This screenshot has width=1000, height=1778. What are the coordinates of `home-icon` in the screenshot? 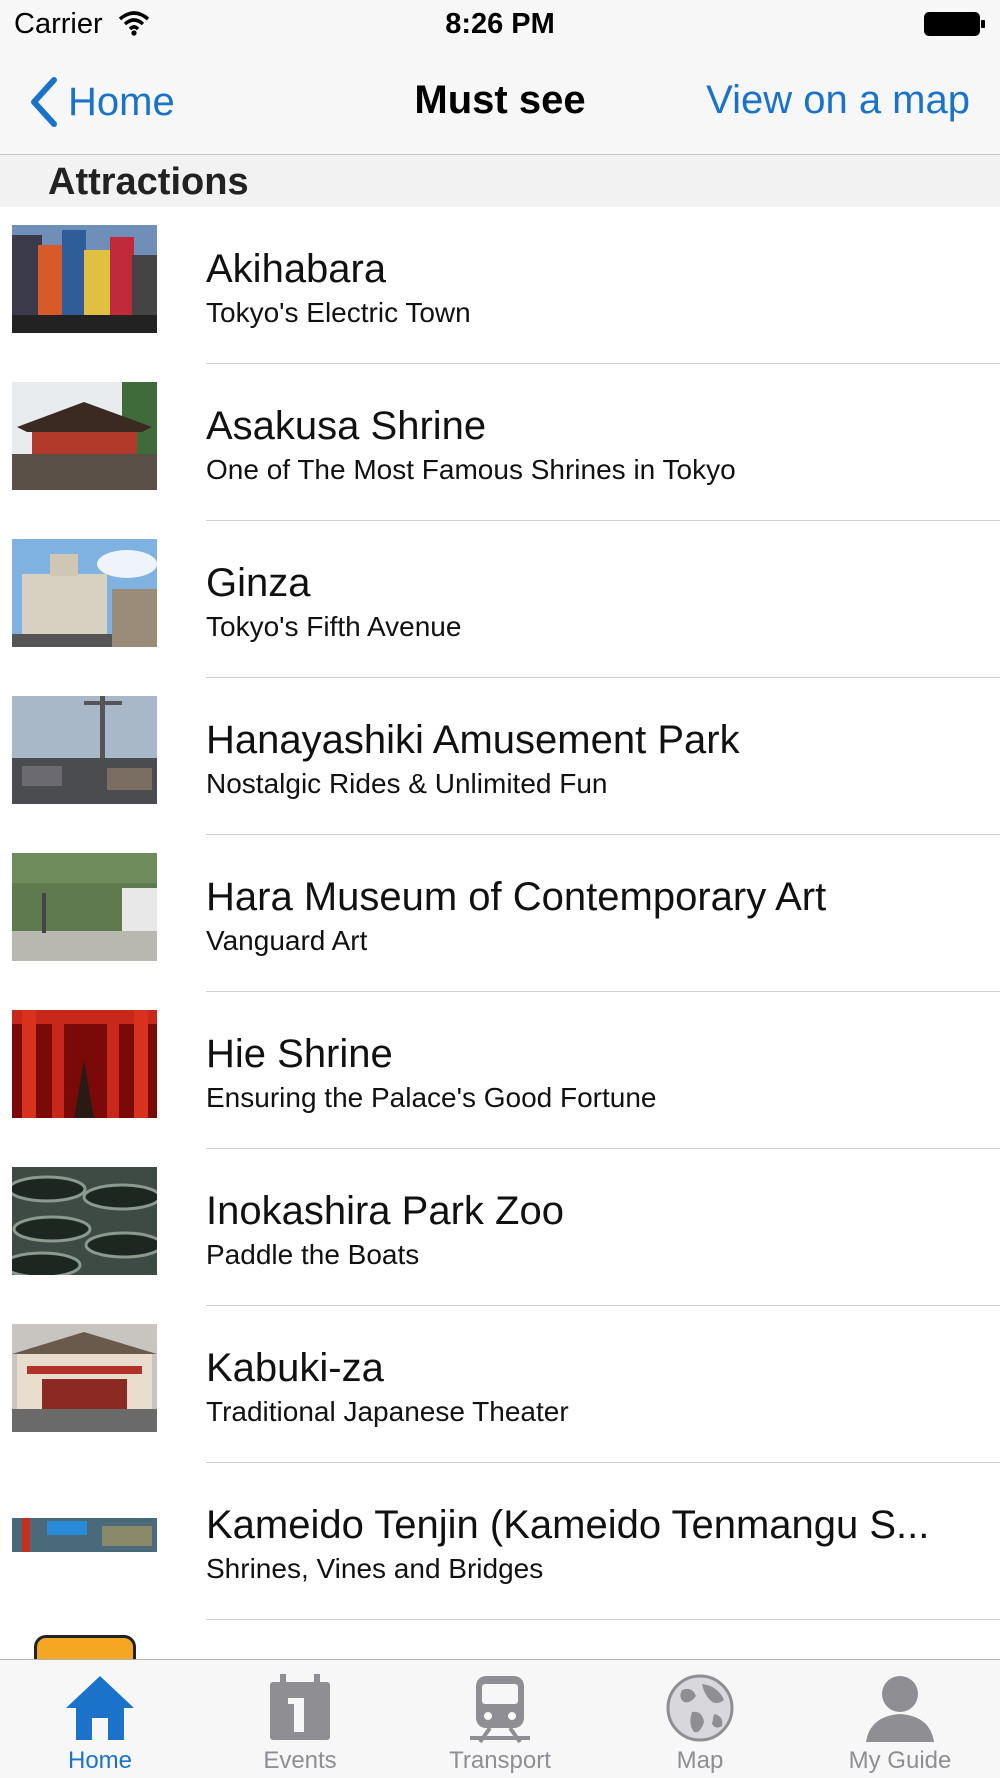 It's located at (100, 1708).